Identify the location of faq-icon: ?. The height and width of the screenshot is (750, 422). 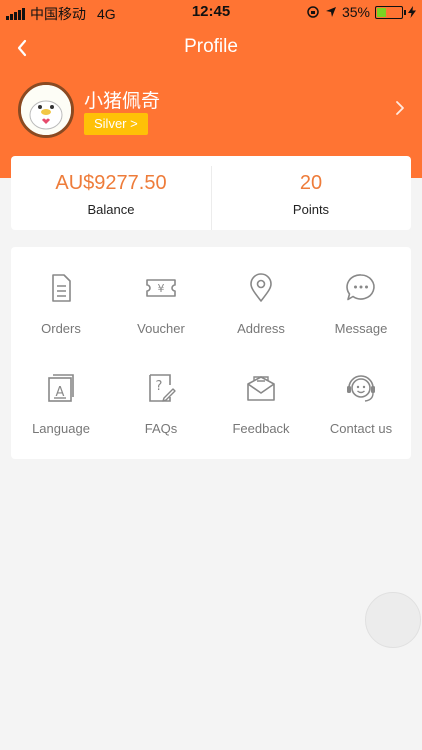
(162, 388).